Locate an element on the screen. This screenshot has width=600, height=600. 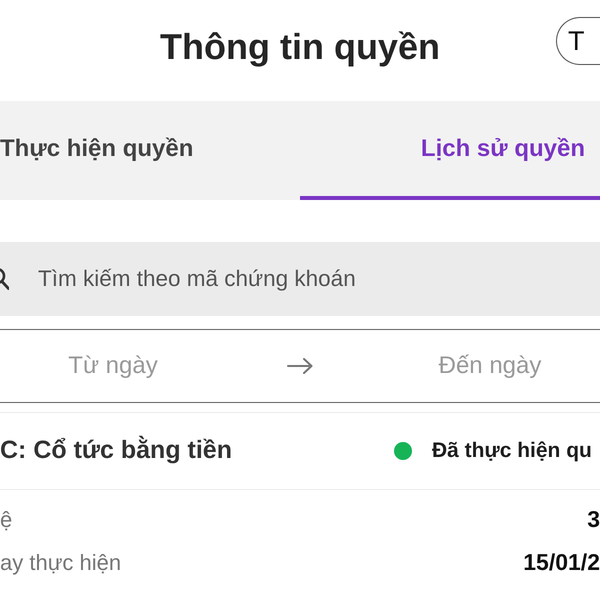
field-label: ay thực hiện is located at coordinates (61, 563).